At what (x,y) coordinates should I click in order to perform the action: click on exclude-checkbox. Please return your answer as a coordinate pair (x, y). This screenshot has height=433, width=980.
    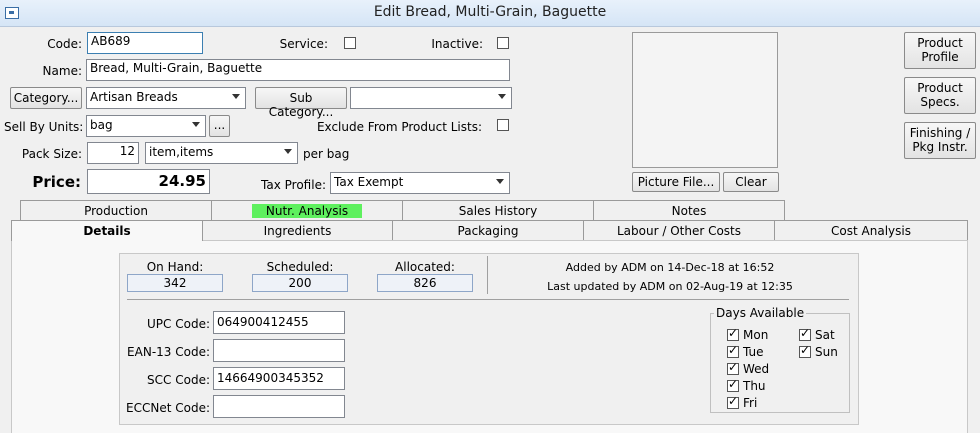
    Looking at the image, I should click on (503, 125).